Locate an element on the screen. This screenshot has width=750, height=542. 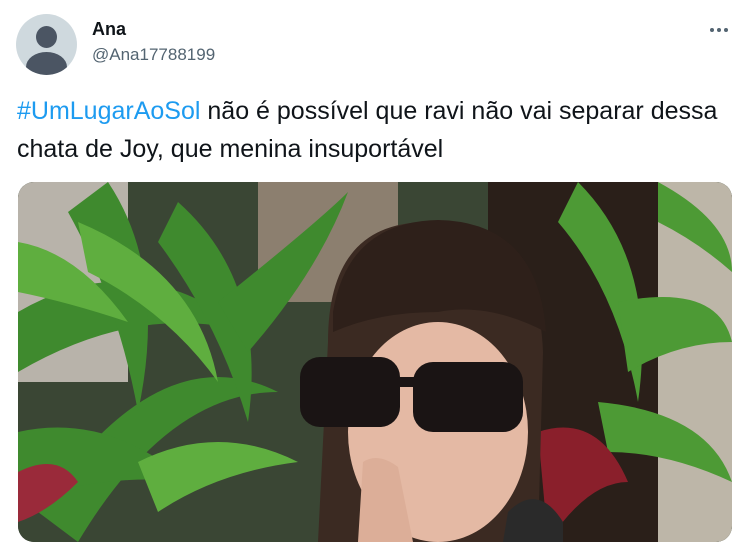
avatar-shoulders-icon is located at coordinates (46, 63).